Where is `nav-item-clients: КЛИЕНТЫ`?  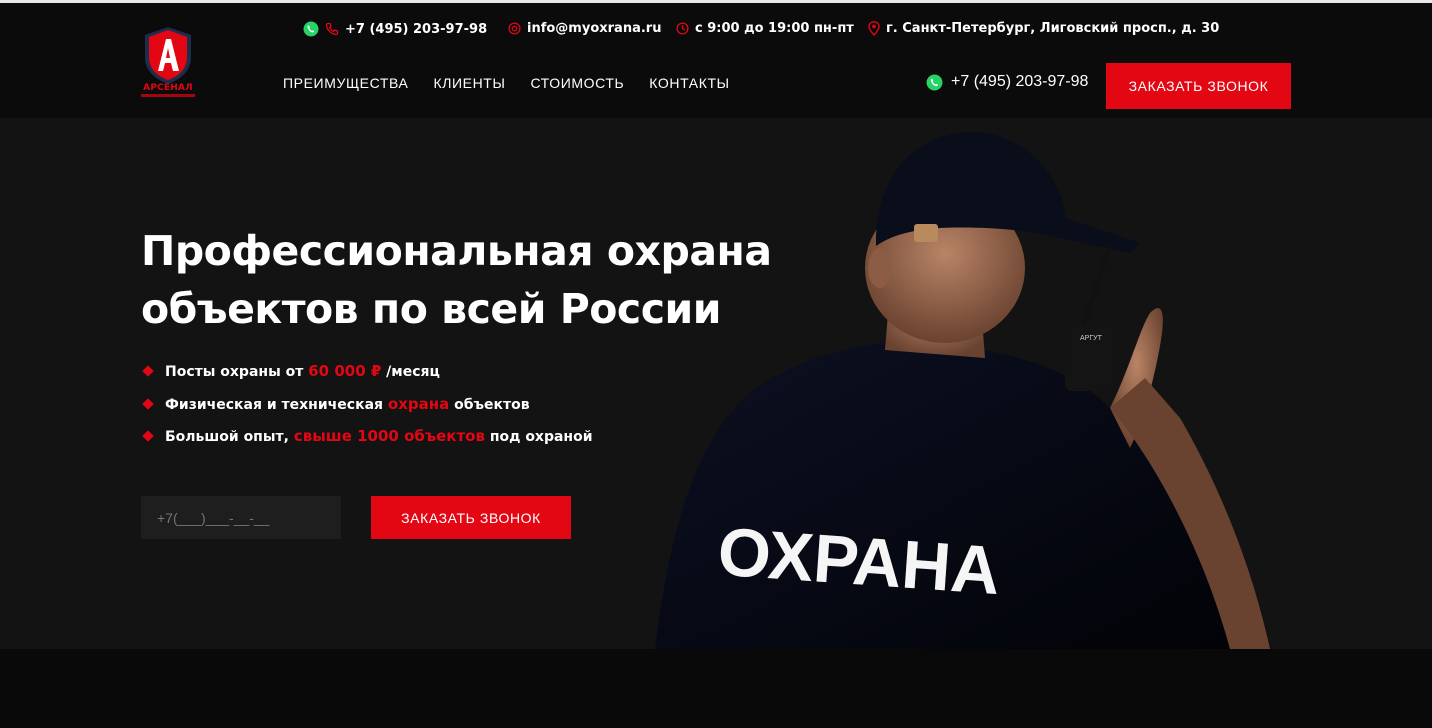
nav-item-clients: КЛИЕНТЫ is located at coordinates (469, 83).